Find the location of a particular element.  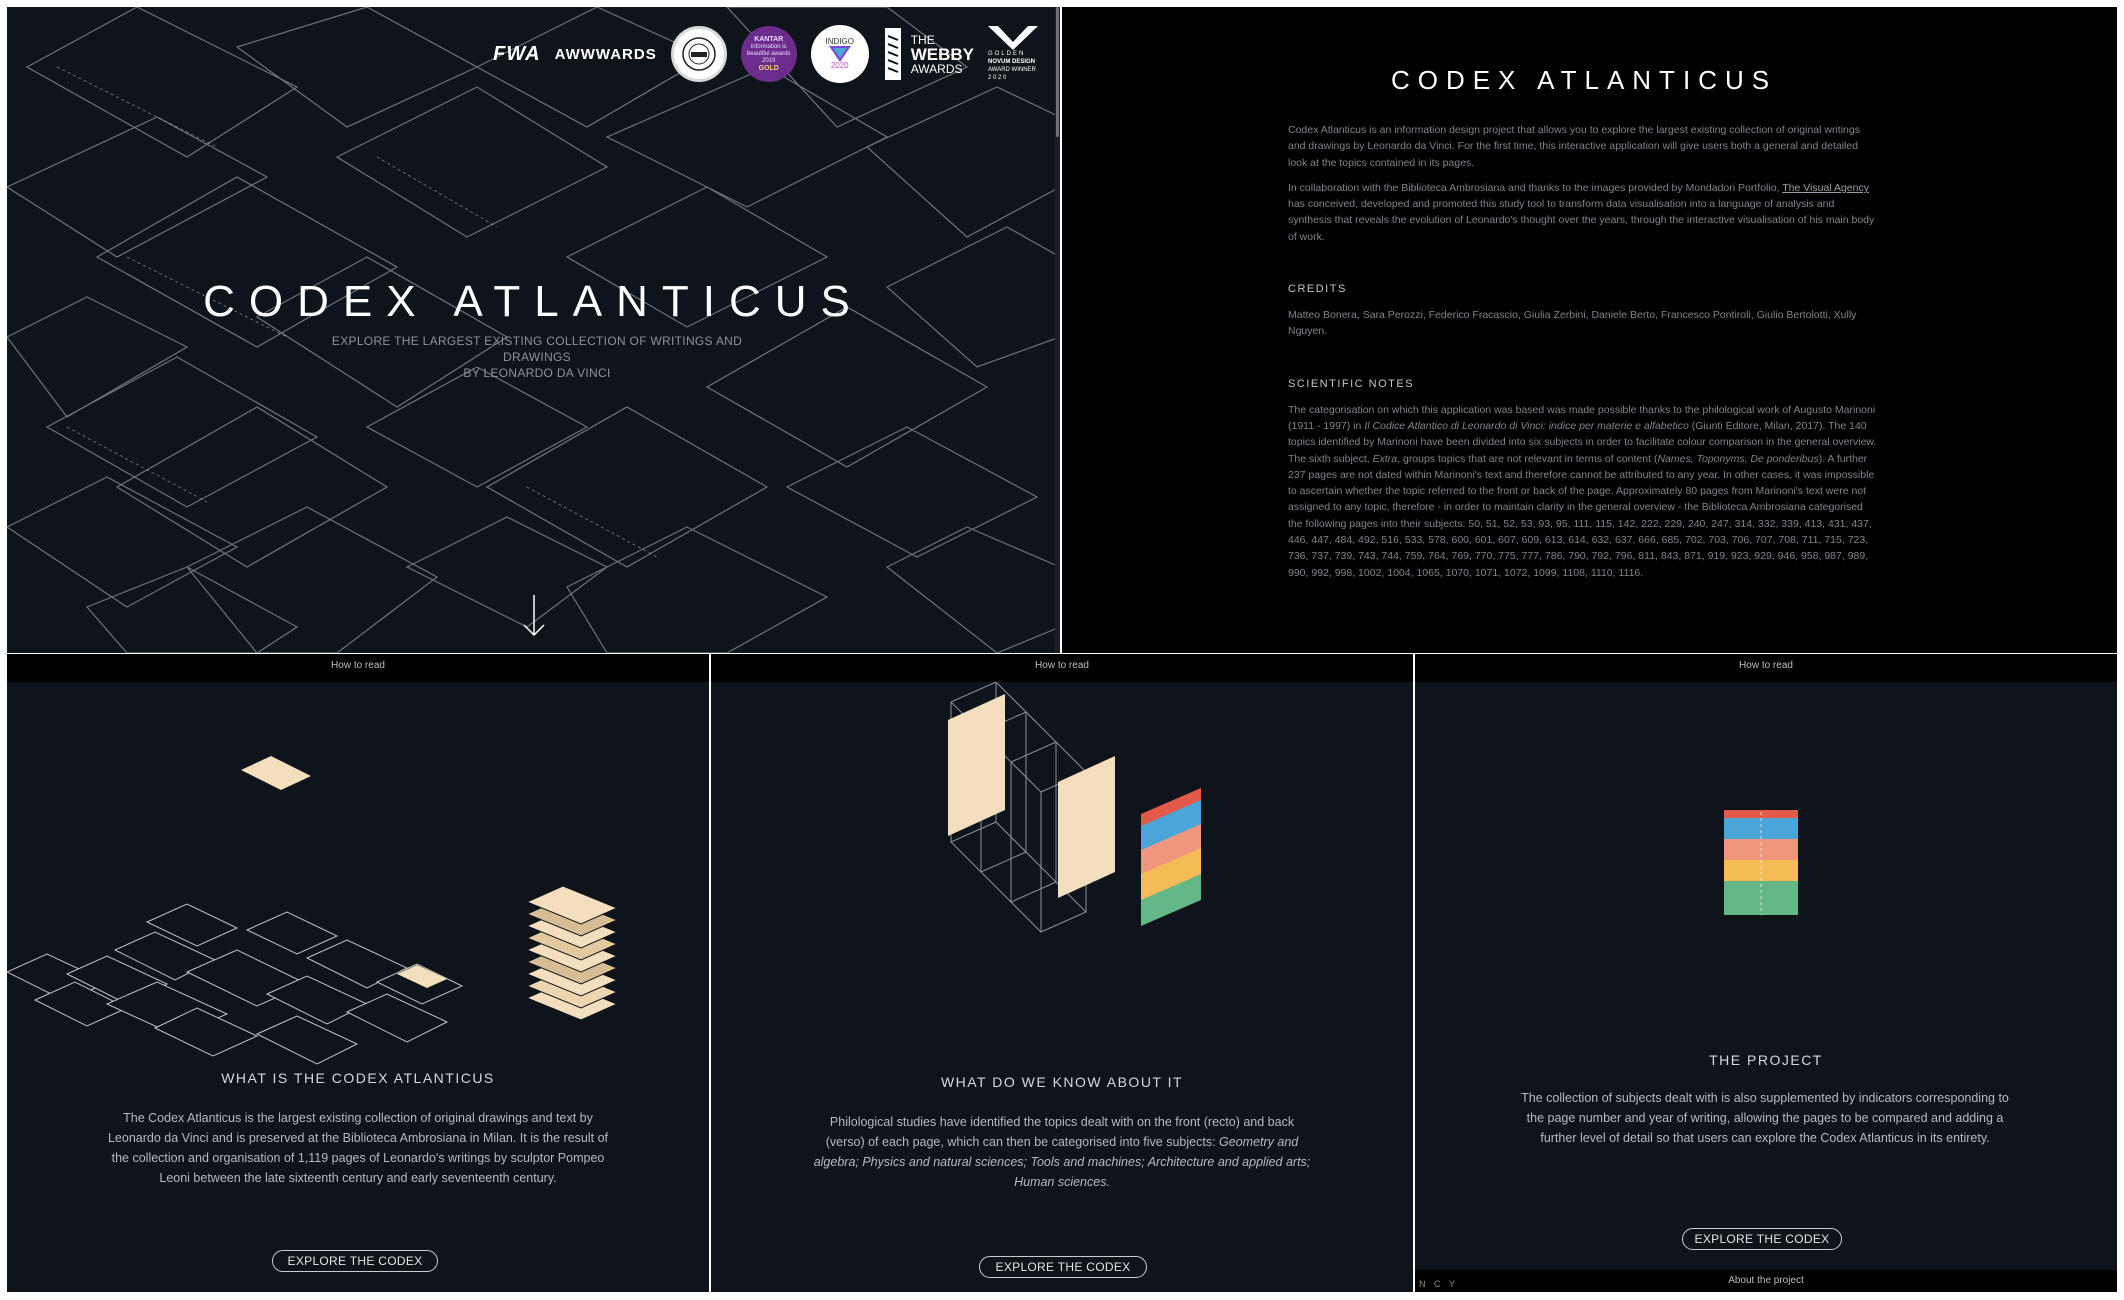

novum-line1: GOLDEN is located at coordinates (1007, 54).